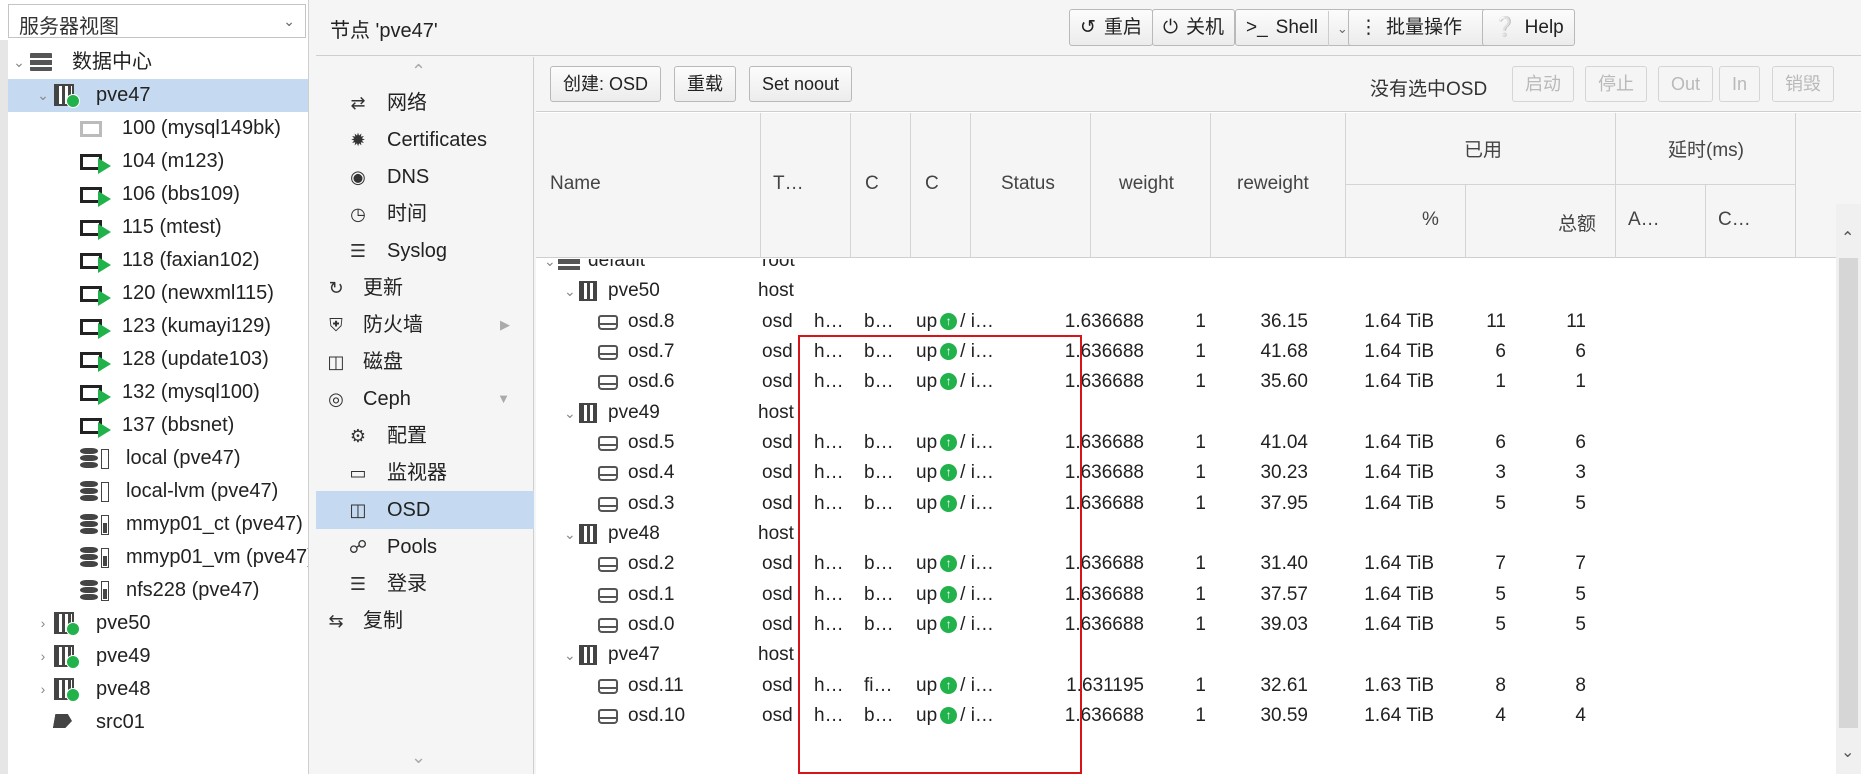 This screenshot has width=1861, height=774. What do you see at coordinates (158, 689) in the screenshot?
I see `tree-node: › pve48` at bounding box center [158, 689].